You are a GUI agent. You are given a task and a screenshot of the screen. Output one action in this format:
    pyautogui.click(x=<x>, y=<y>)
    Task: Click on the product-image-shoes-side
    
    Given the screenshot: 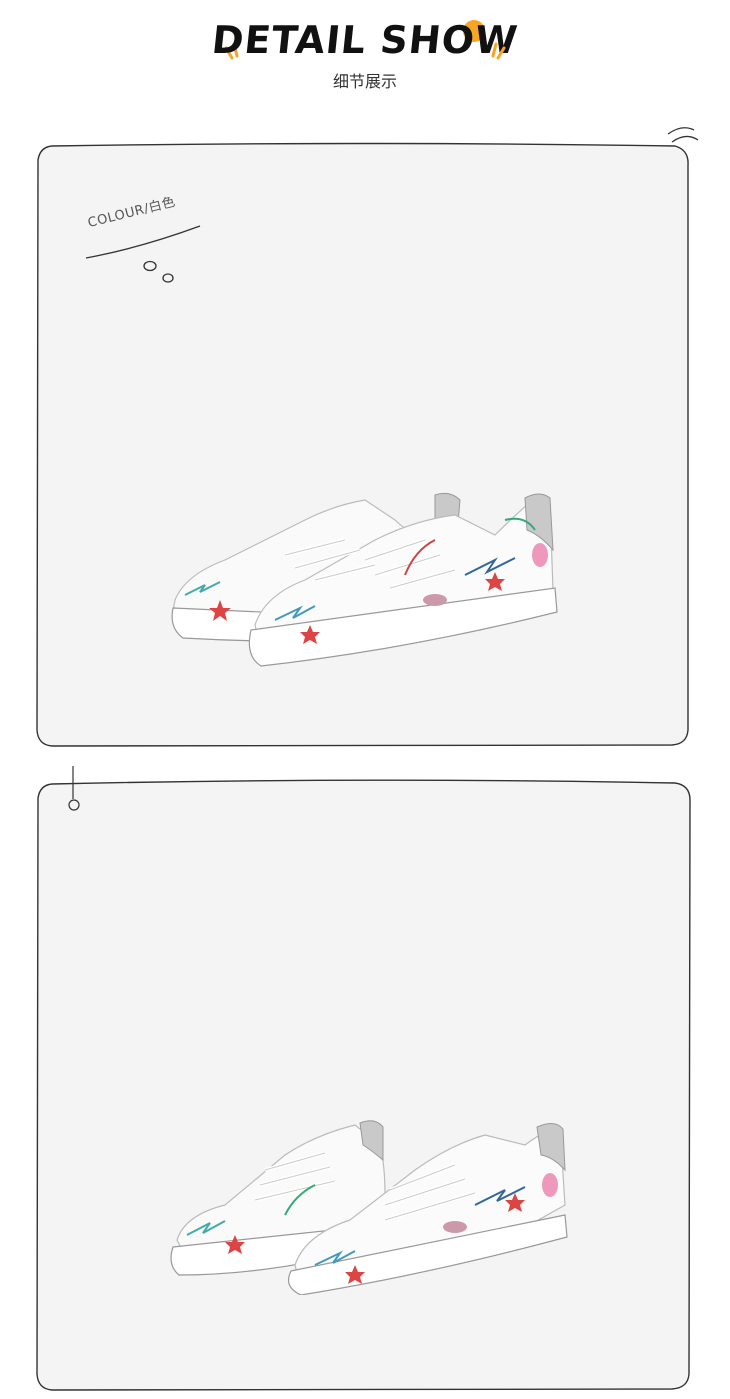 What is the action you would take?
    pyautogui.click(x=364, y=579)
    